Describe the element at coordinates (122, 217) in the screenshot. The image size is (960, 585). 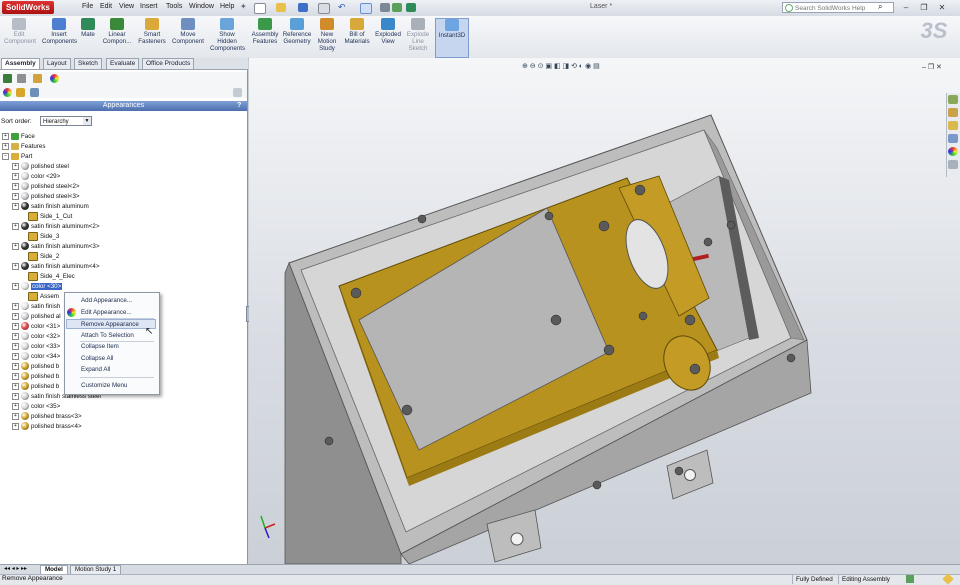
I see `tree-item: Side_1_Cut` at that location.